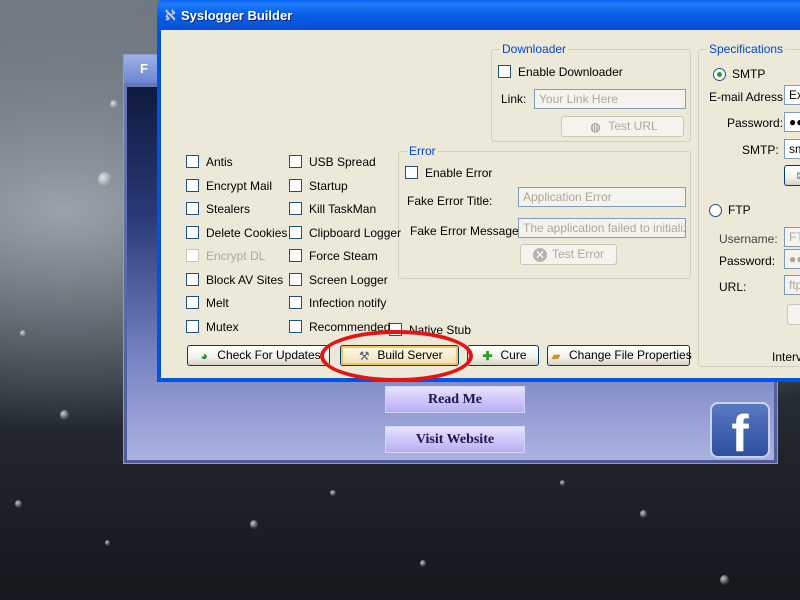 Image resolution: width=800 pixels, height=600 pixels. I want to click on ftp-url-label: URL:, so click(733, 287).